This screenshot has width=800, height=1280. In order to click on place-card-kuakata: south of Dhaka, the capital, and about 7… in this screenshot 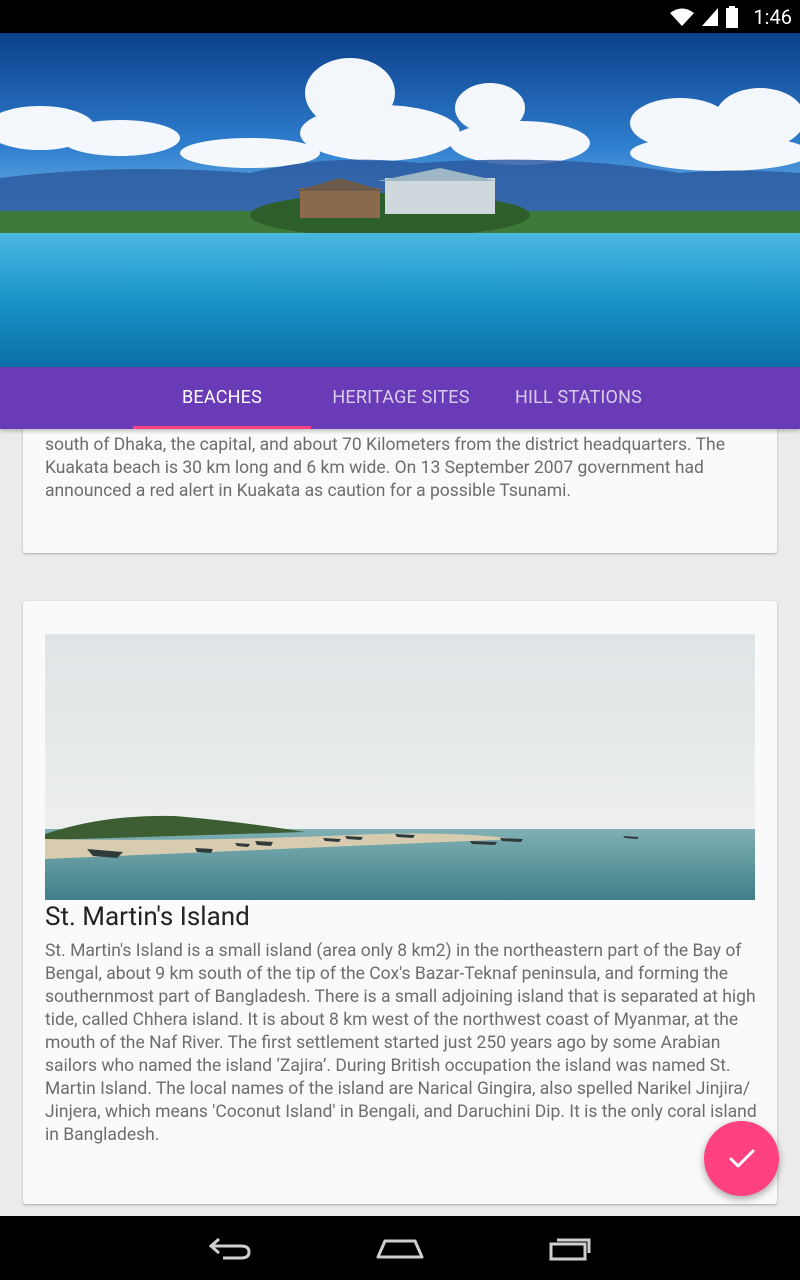, I will do `click(400, 491)`.